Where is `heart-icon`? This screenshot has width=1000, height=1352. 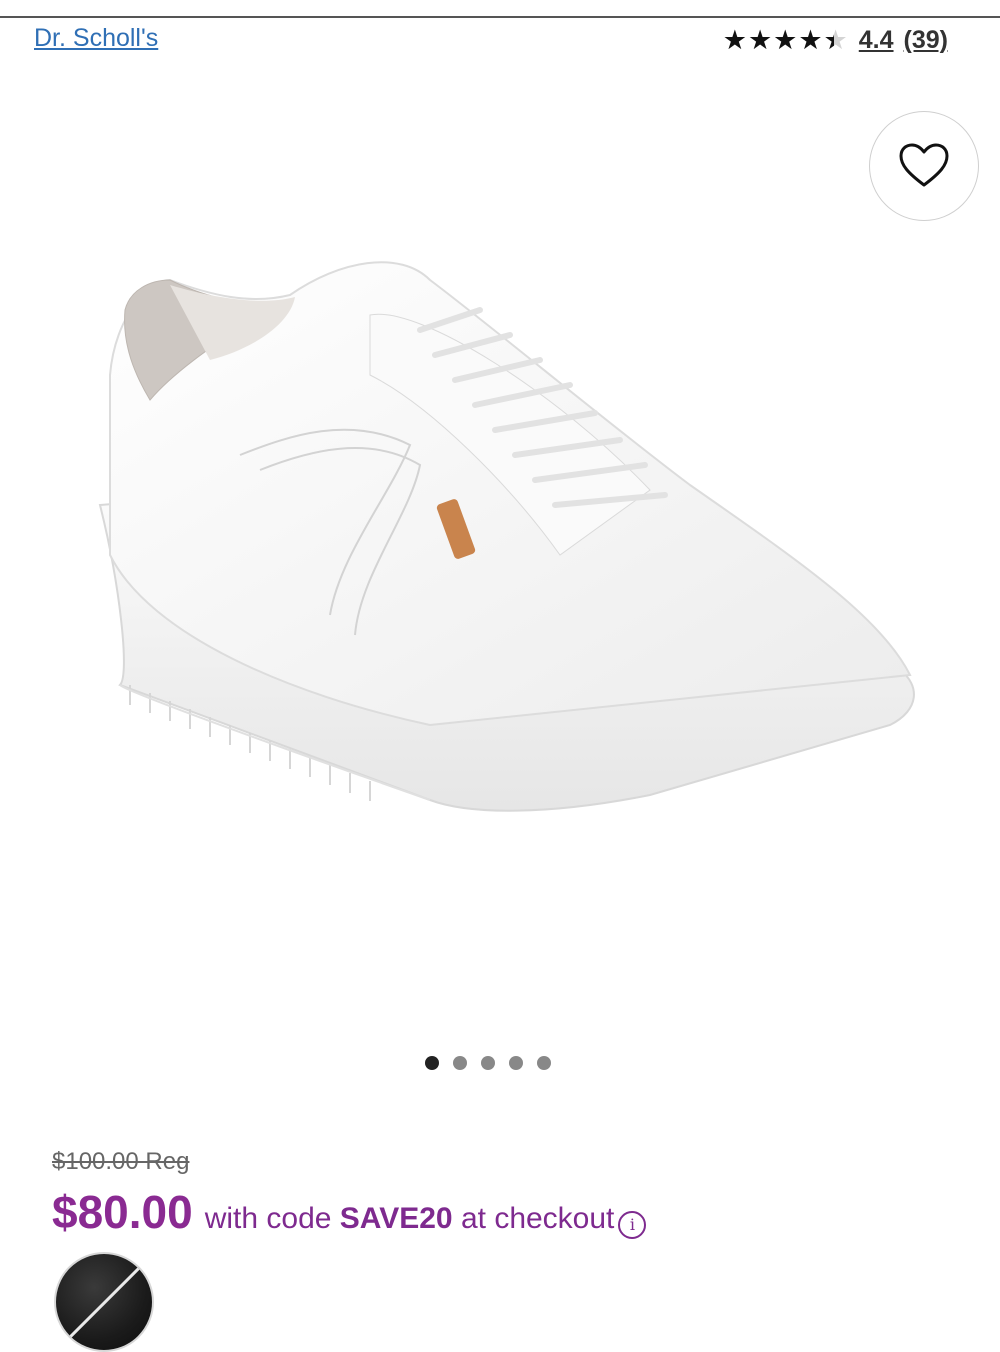
heart-icon is located at coordinates (924, 165).